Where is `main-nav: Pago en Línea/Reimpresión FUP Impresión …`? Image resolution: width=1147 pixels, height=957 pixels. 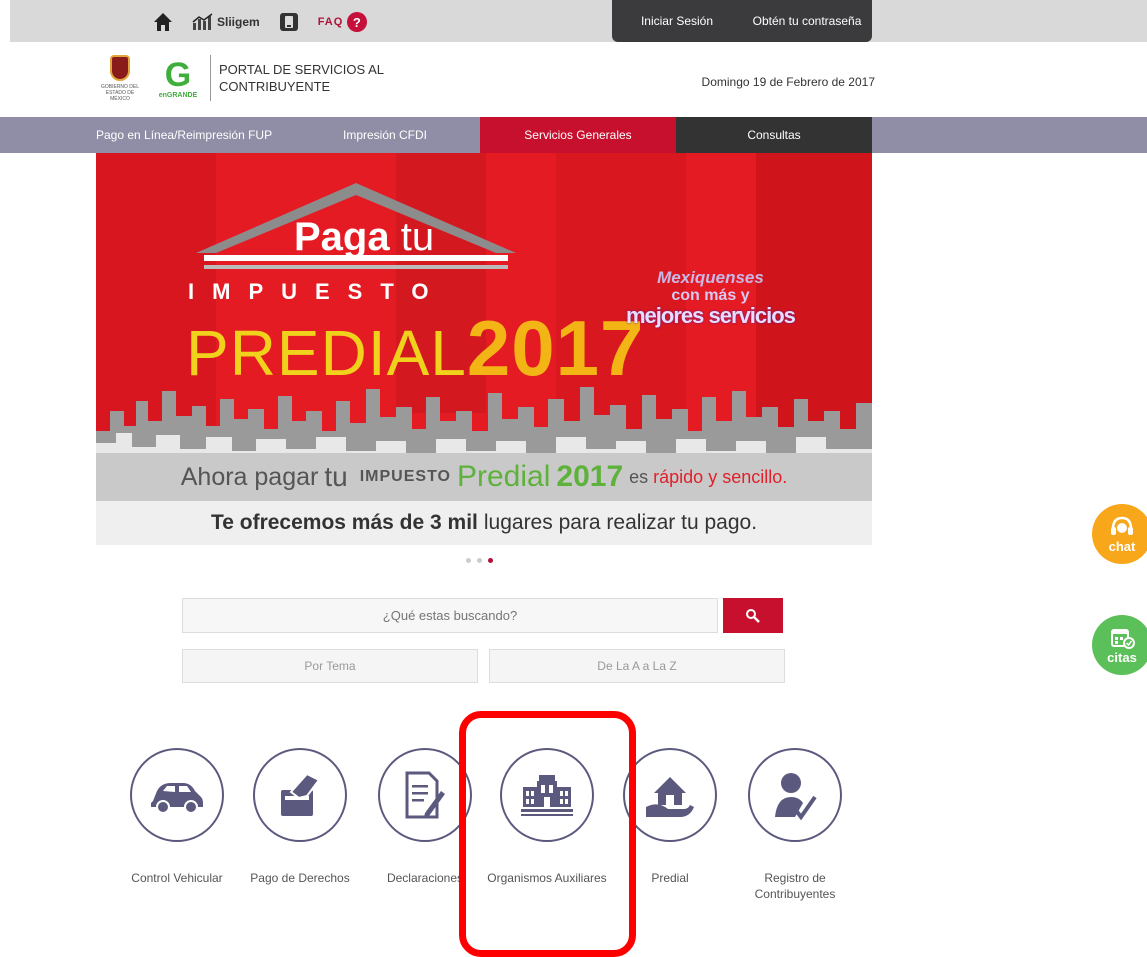 main-nav: Pago en Línea/Reimpresión FUP Impresión … is located at coordinates (484, 135).